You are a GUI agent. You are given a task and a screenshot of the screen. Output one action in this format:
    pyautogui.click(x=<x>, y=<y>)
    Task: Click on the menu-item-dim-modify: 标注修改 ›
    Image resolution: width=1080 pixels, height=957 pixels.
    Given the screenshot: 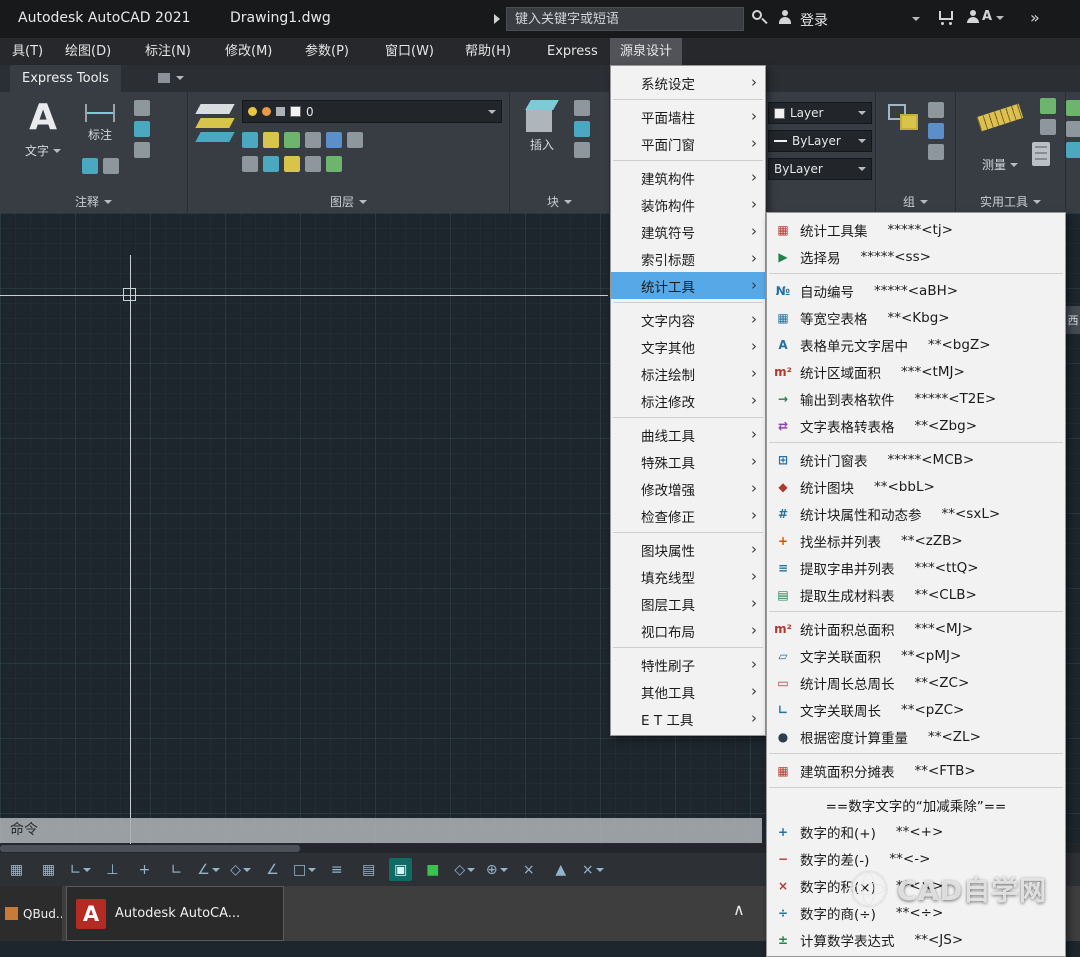 What is the action you would take?
    pyautogui.click(x=688, y=400)
    